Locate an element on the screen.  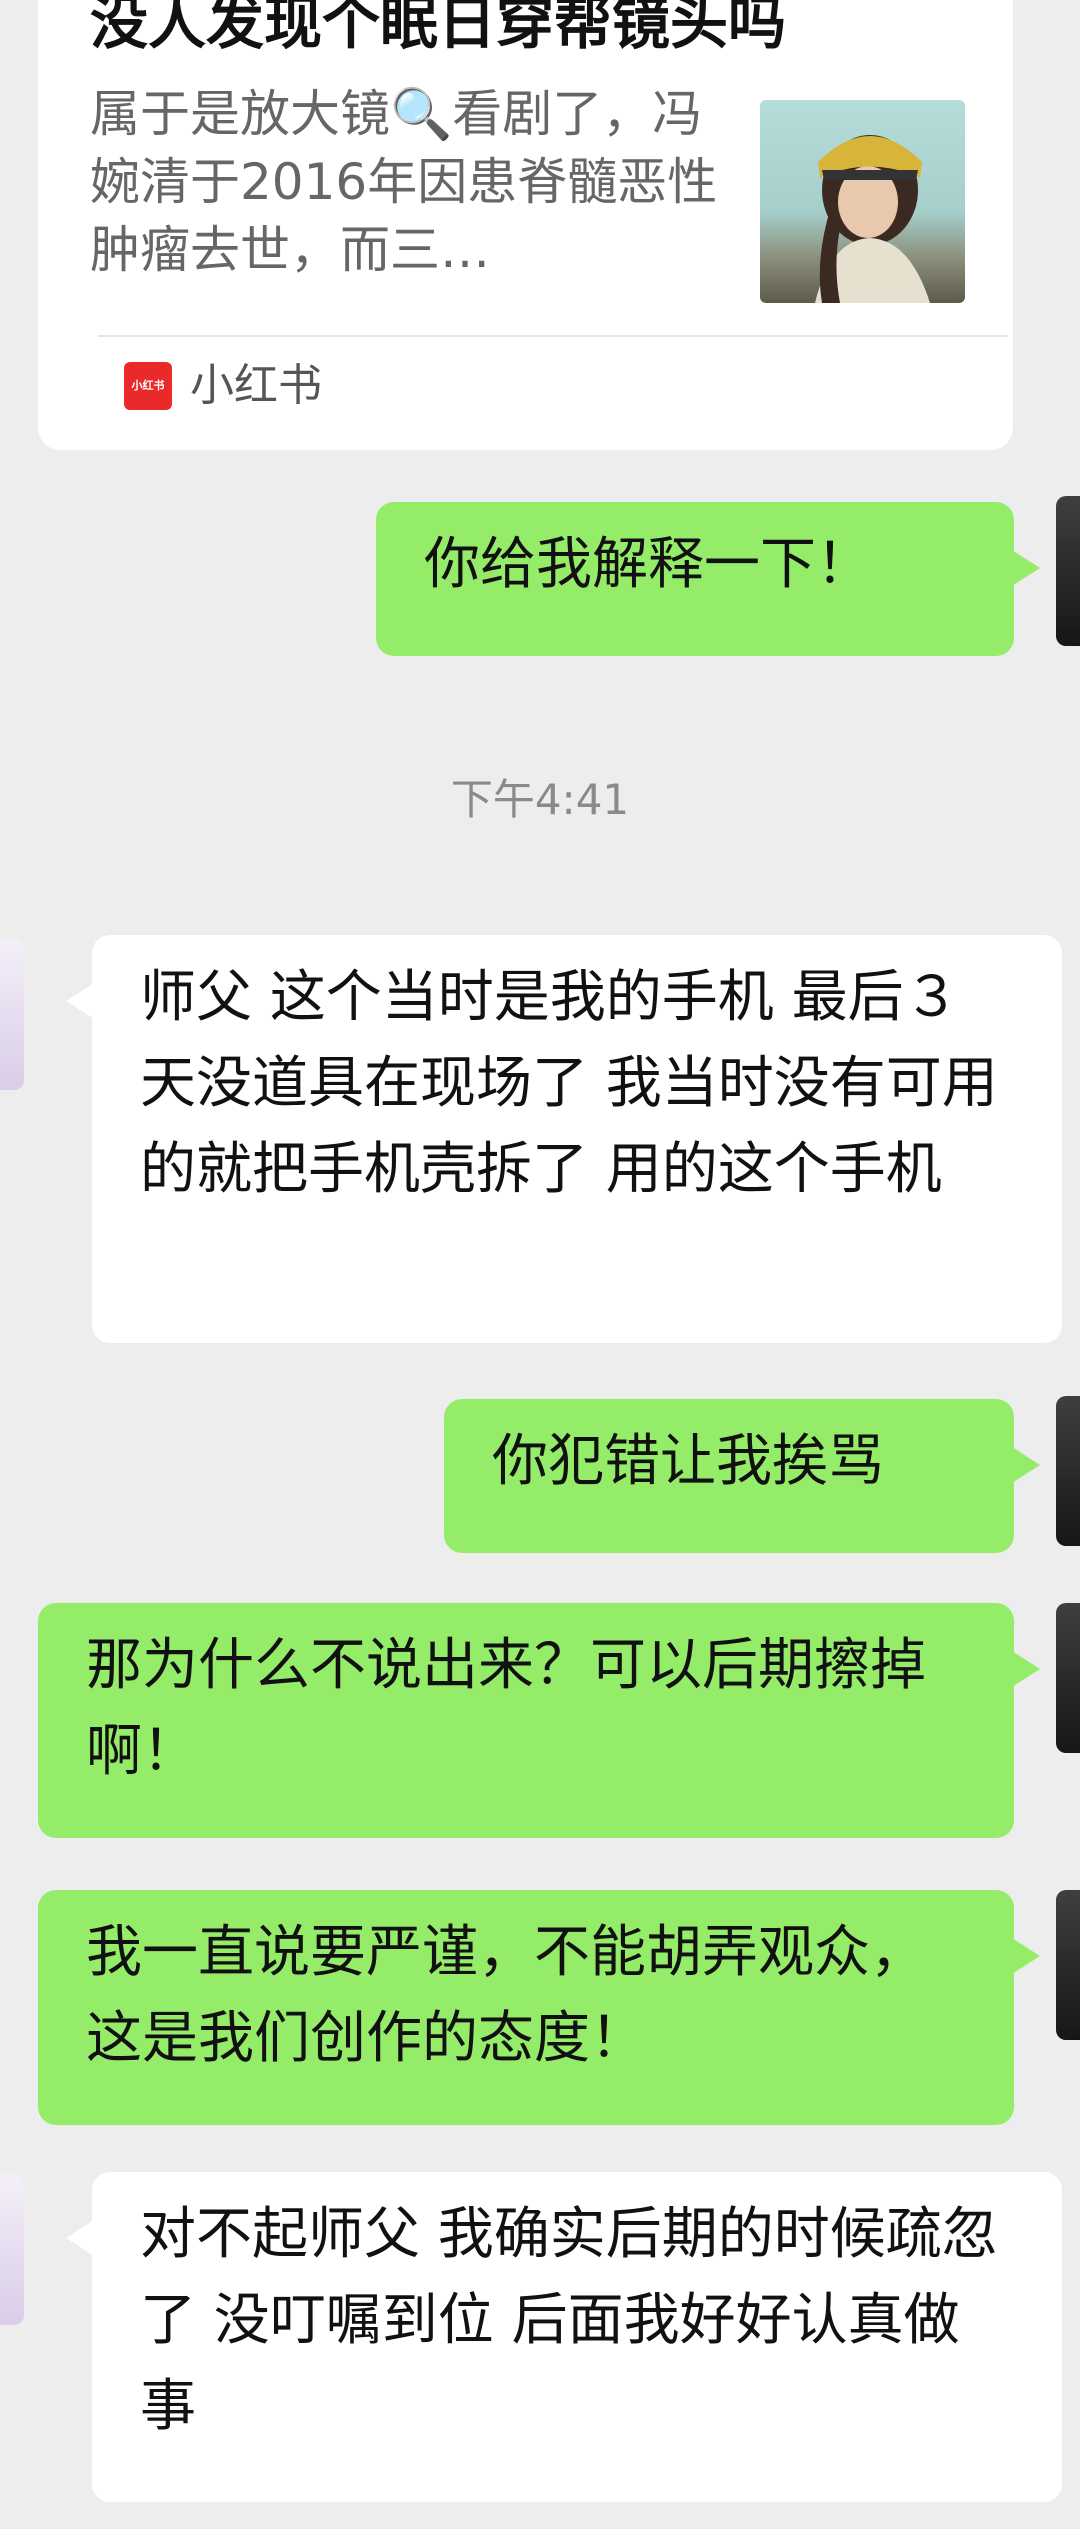
message-bubble-outgoing: 我一直说要严谨，不能胡弄观众，这是我们创作的态度！ is located at coordinates (539, 2007).